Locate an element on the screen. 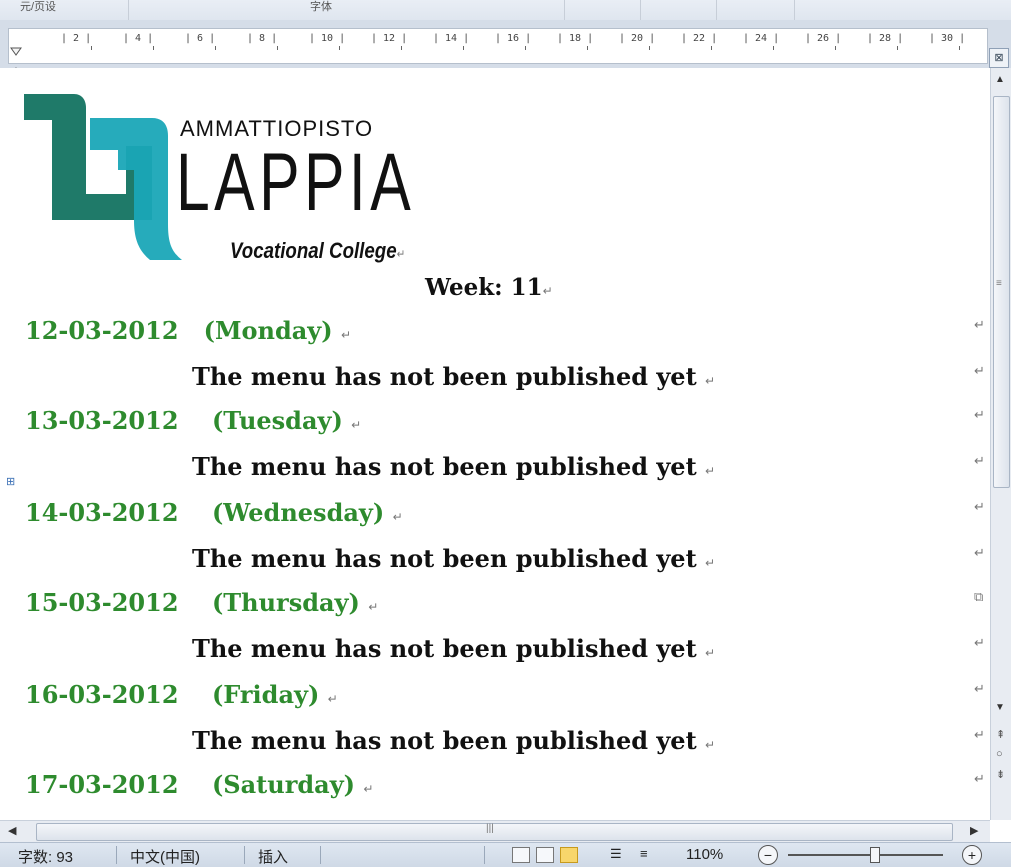 The width and height of the screenshot is (1011, 867). table-move-handle-icon: ⊞ is located at coordinates (10, 481).